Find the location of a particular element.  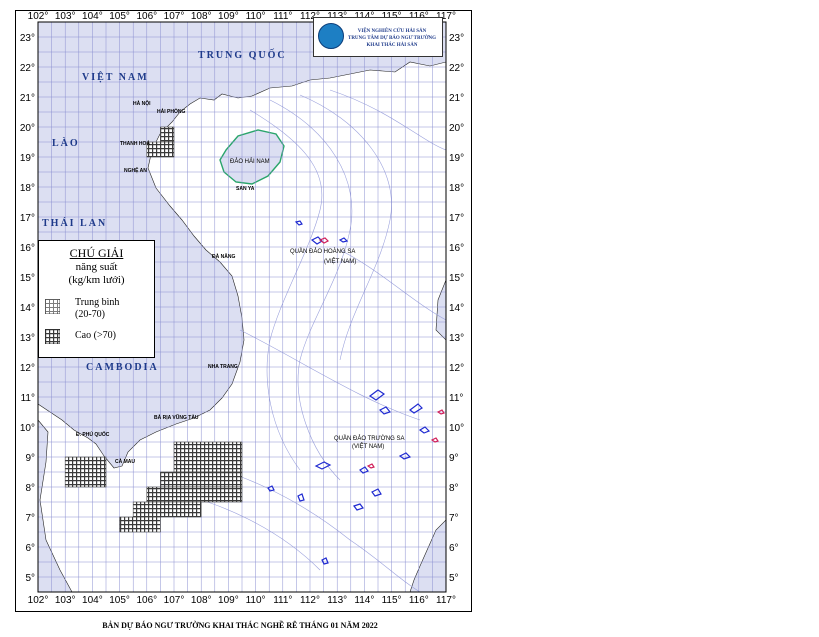

place-label: NHA TRANG is located at coordinates (223, 367).